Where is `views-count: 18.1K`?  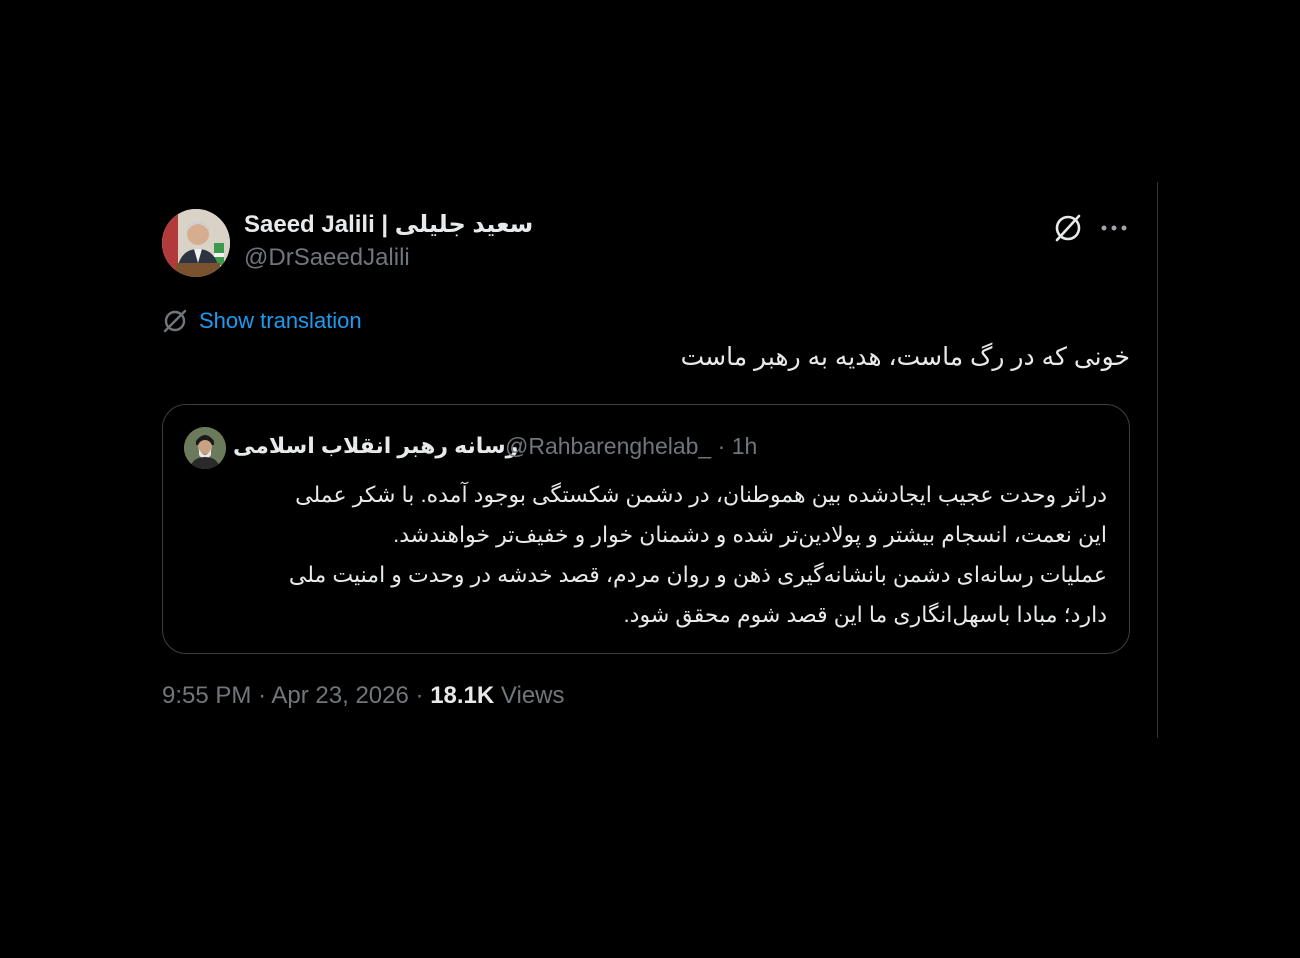 views-count: 18.1K is located at coordinates (462, 695).